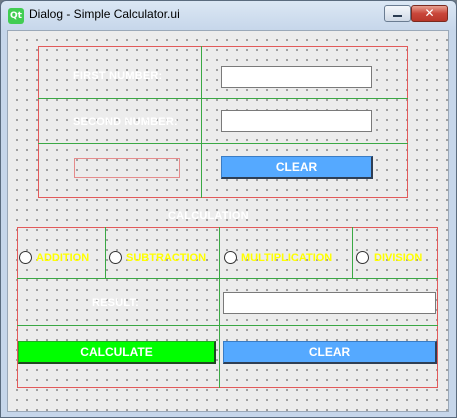  What do you see at coordinates (201, 122) in the screenshot?
I see `input-layout-divider` at bounding box center [201, 122].